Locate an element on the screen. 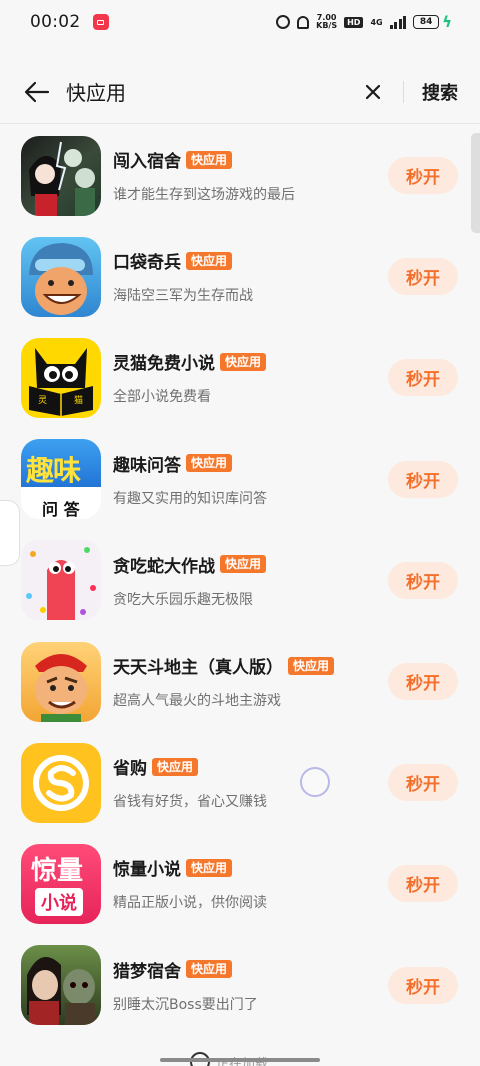 The image size is (480, 1066). app-info: 趣味问答 快应用 有趣又实用的知识库问答 is located at coordinates (250, 479).